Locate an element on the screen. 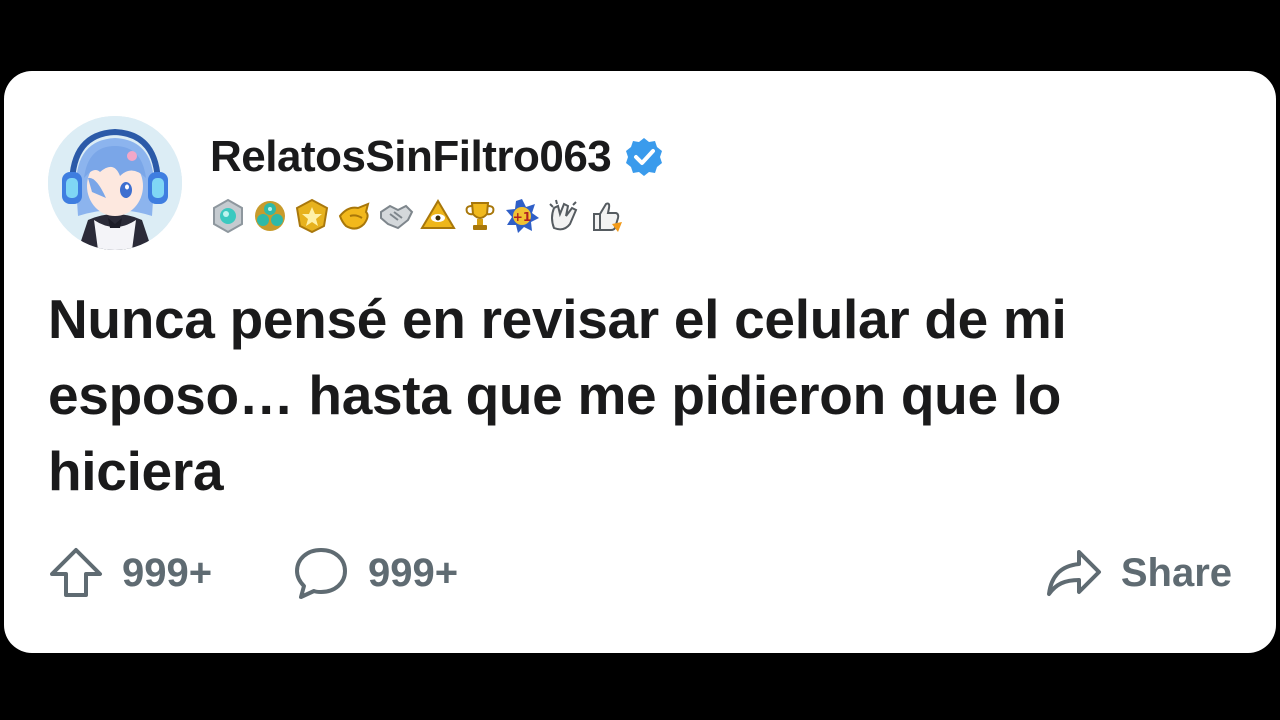  share-arrow-icon is located at coordinates (1073, 573).